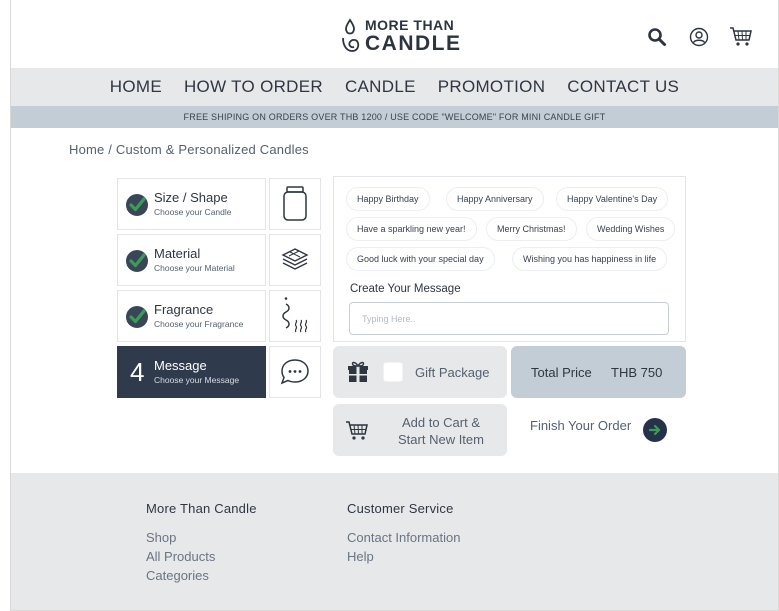  Describe the element at coordinates (403, 556) in the screenshot. I see `footer-link-help: Help` at that location.